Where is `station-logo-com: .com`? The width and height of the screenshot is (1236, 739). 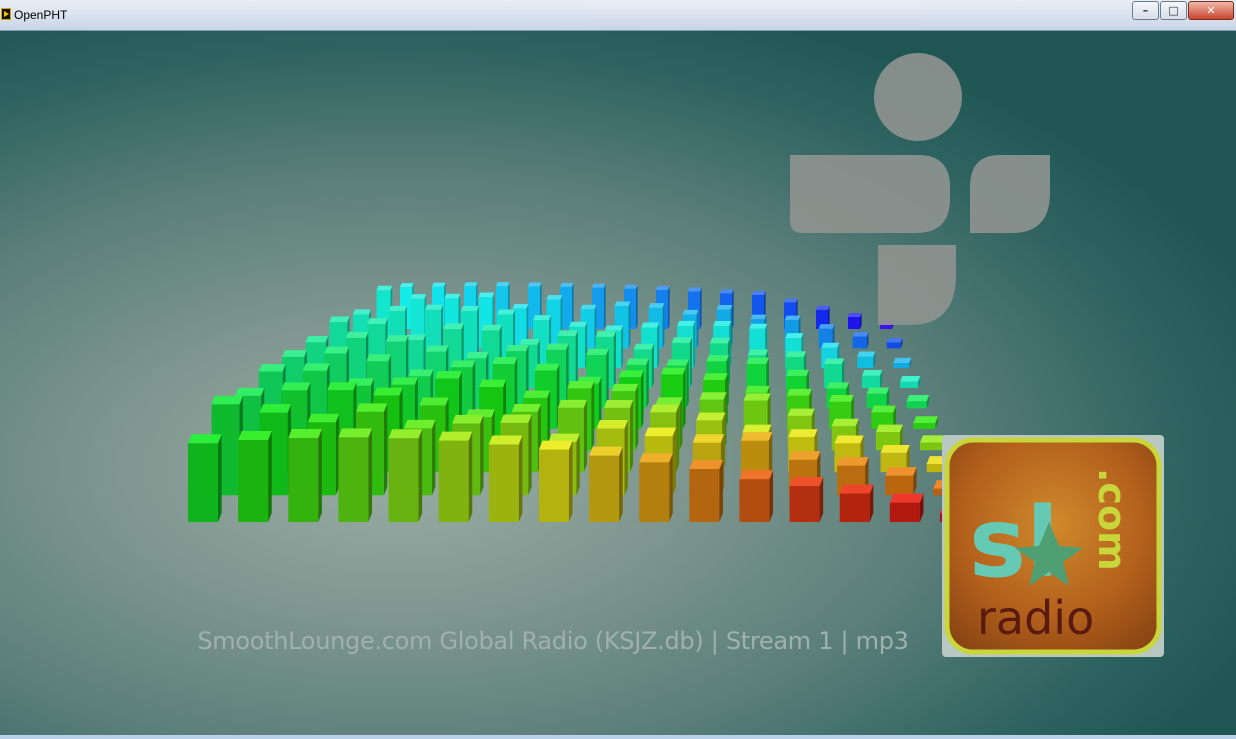 station-logo-com: .com is located at coordinates (1112, 519).